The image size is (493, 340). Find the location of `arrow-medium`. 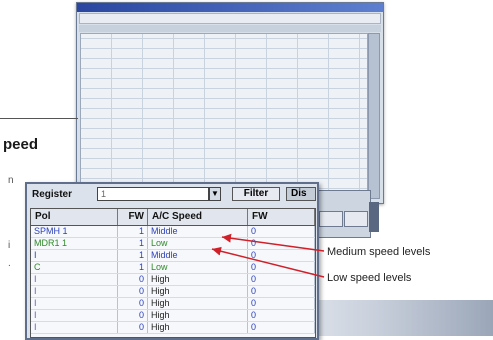

arrow-medium is located at coordinates (273, 242).